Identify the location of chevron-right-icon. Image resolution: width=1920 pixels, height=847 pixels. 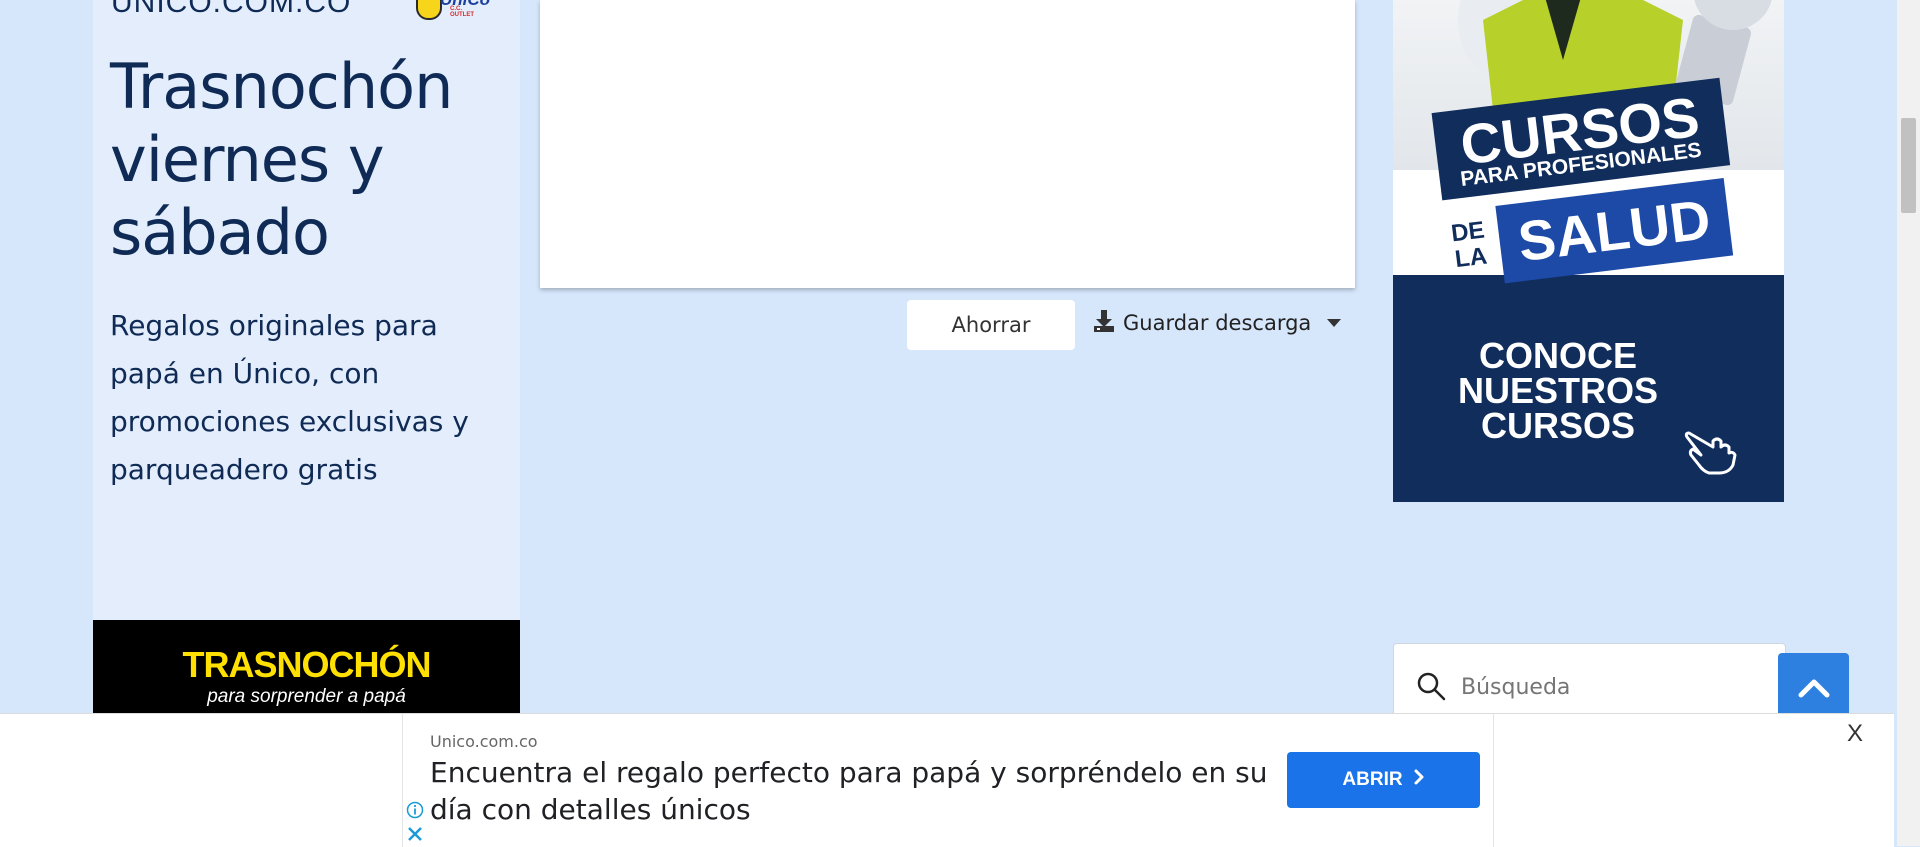
(1419, 780).